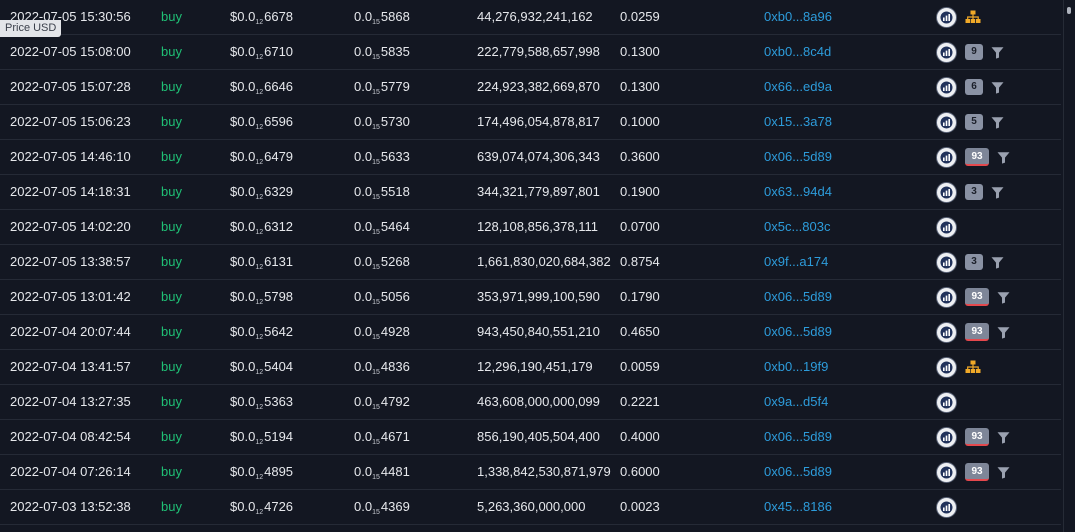  Describe the element at coordinates (796, 262) in the screenshot. I see `maker-address-link: 0x9f...a174` at that location.